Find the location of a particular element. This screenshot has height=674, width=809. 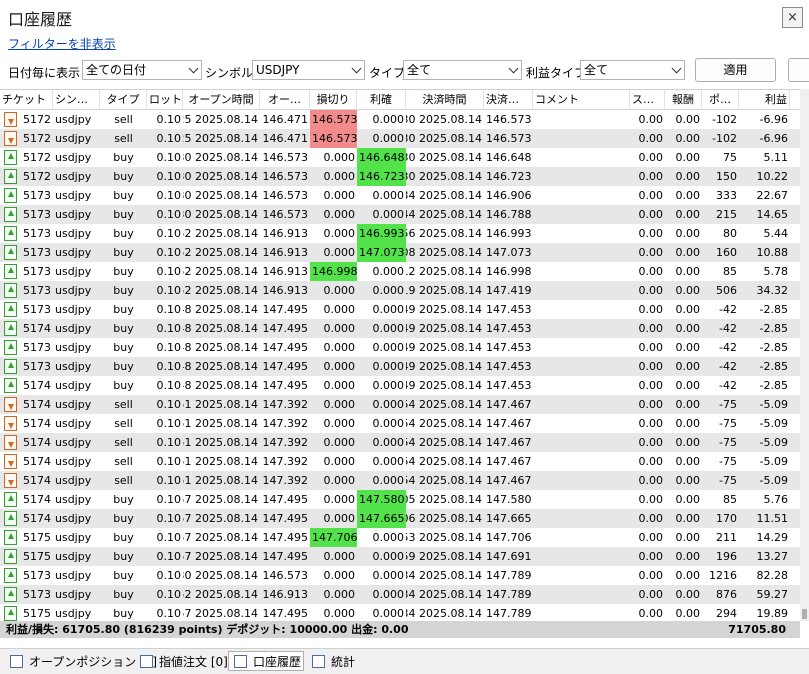

tab-open-positions: オープンポジション [0] is located at coordinates (80, 661).